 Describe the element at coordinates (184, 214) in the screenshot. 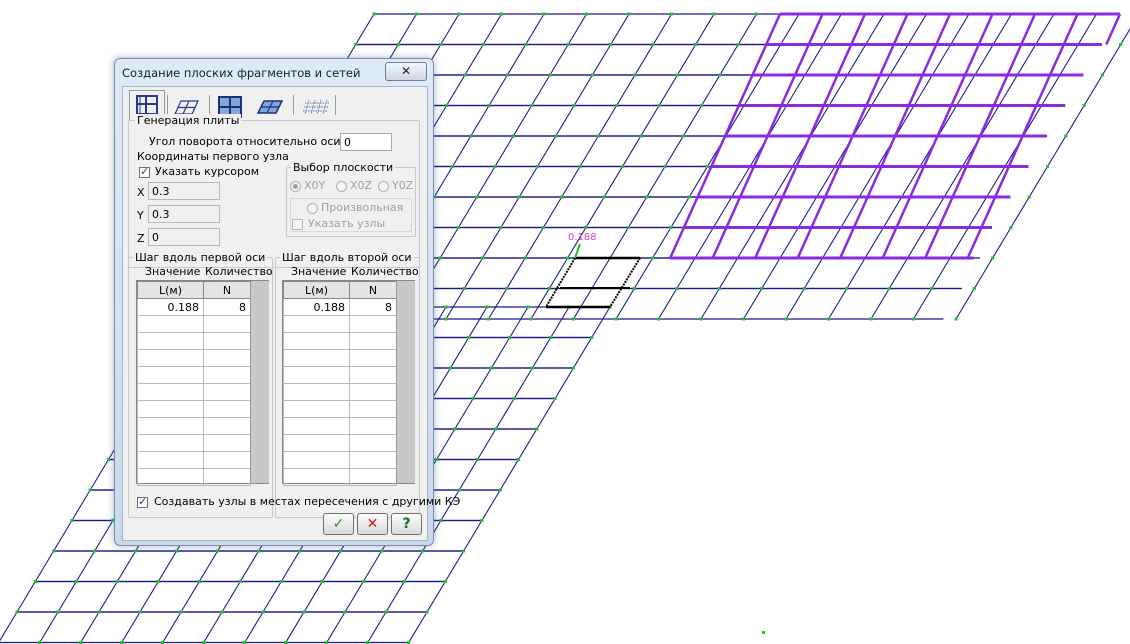

I see `y-coordinate-field: 0.3` at that location.